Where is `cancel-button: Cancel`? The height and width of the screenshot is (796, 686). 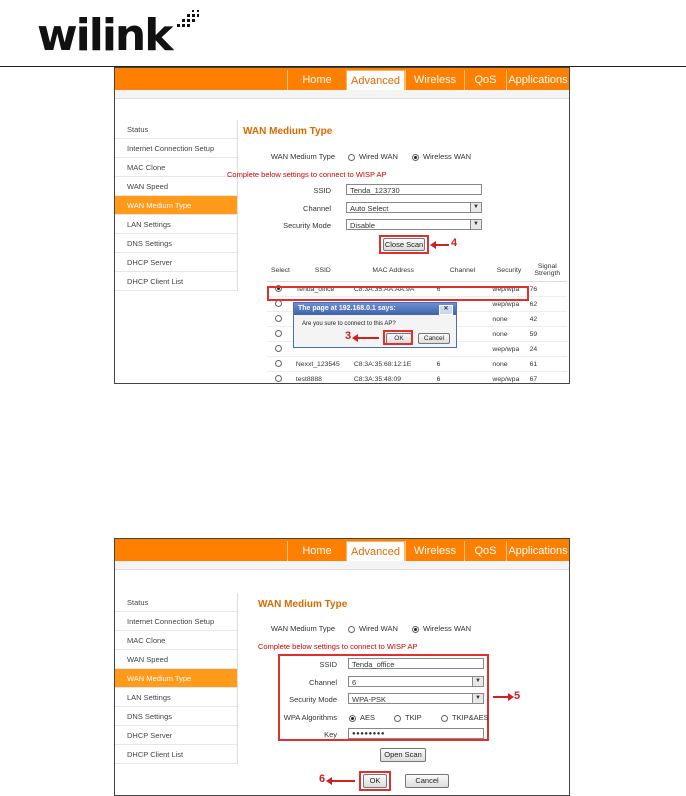 cancel-button: Cancel is located at coordinates (427, 781).